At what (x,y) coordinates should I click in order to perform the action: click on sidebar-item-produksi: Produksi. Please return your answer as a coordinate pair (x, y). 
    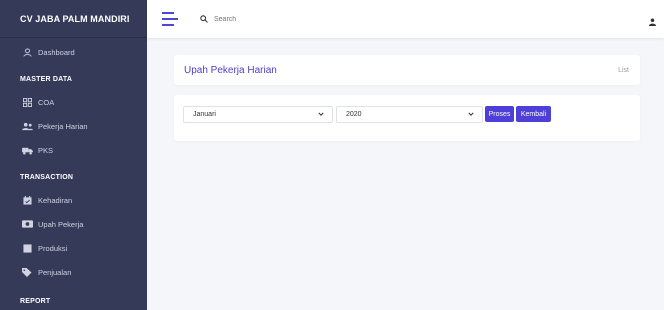
    Looking at the image, I should click on (73, 248).